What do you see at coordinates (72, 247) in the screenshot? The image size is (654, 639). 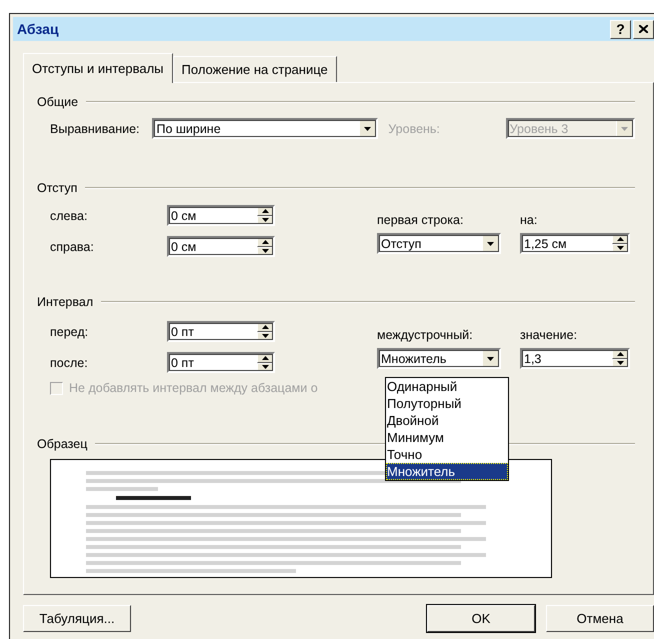 I see `field-label: справа:` at bounding box center [72, 247].